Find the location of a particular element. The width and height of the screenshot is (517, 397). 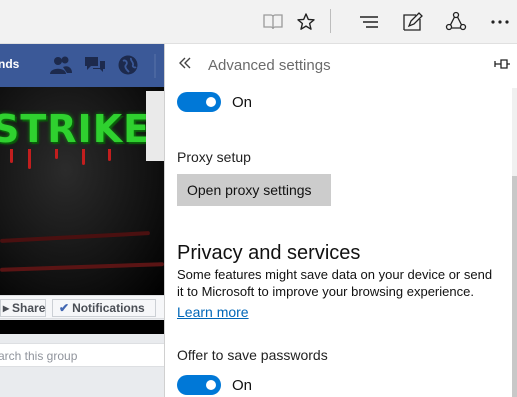

panel-scrollbar-thumb is located at coordinates (514, 286).